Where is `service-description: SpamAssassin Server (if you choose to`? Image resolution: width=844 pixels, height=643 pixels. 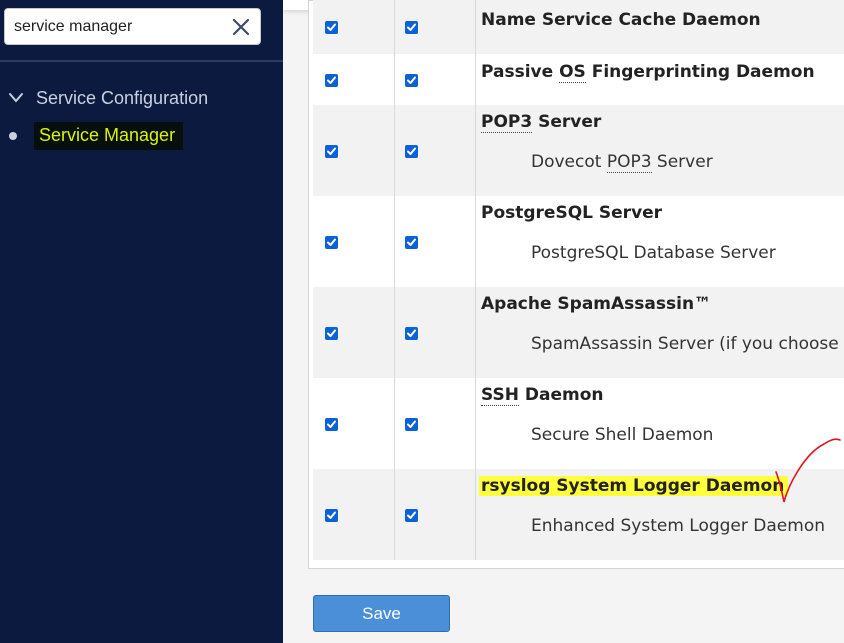
service-description: SpamAssassin Server (if you choose to is located at coordinates (687, 344).